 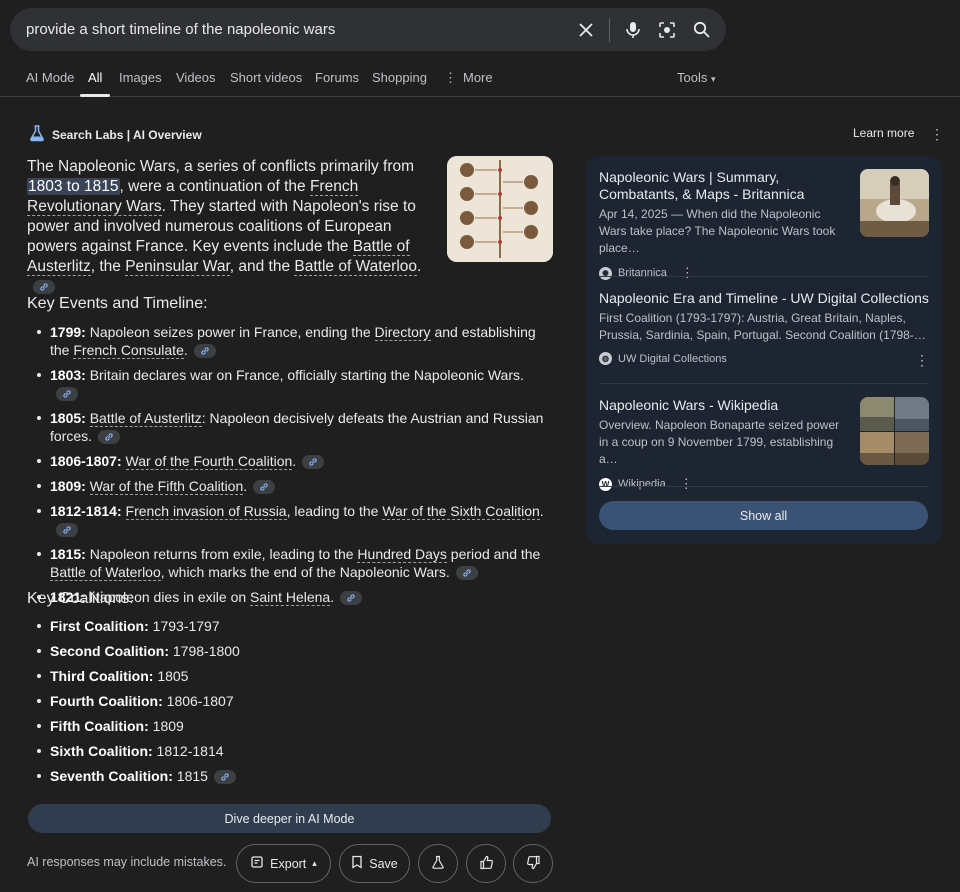 I want to click on link-fifth-coalition: War of the Fifth Coalition, so click(x=166, y=486).